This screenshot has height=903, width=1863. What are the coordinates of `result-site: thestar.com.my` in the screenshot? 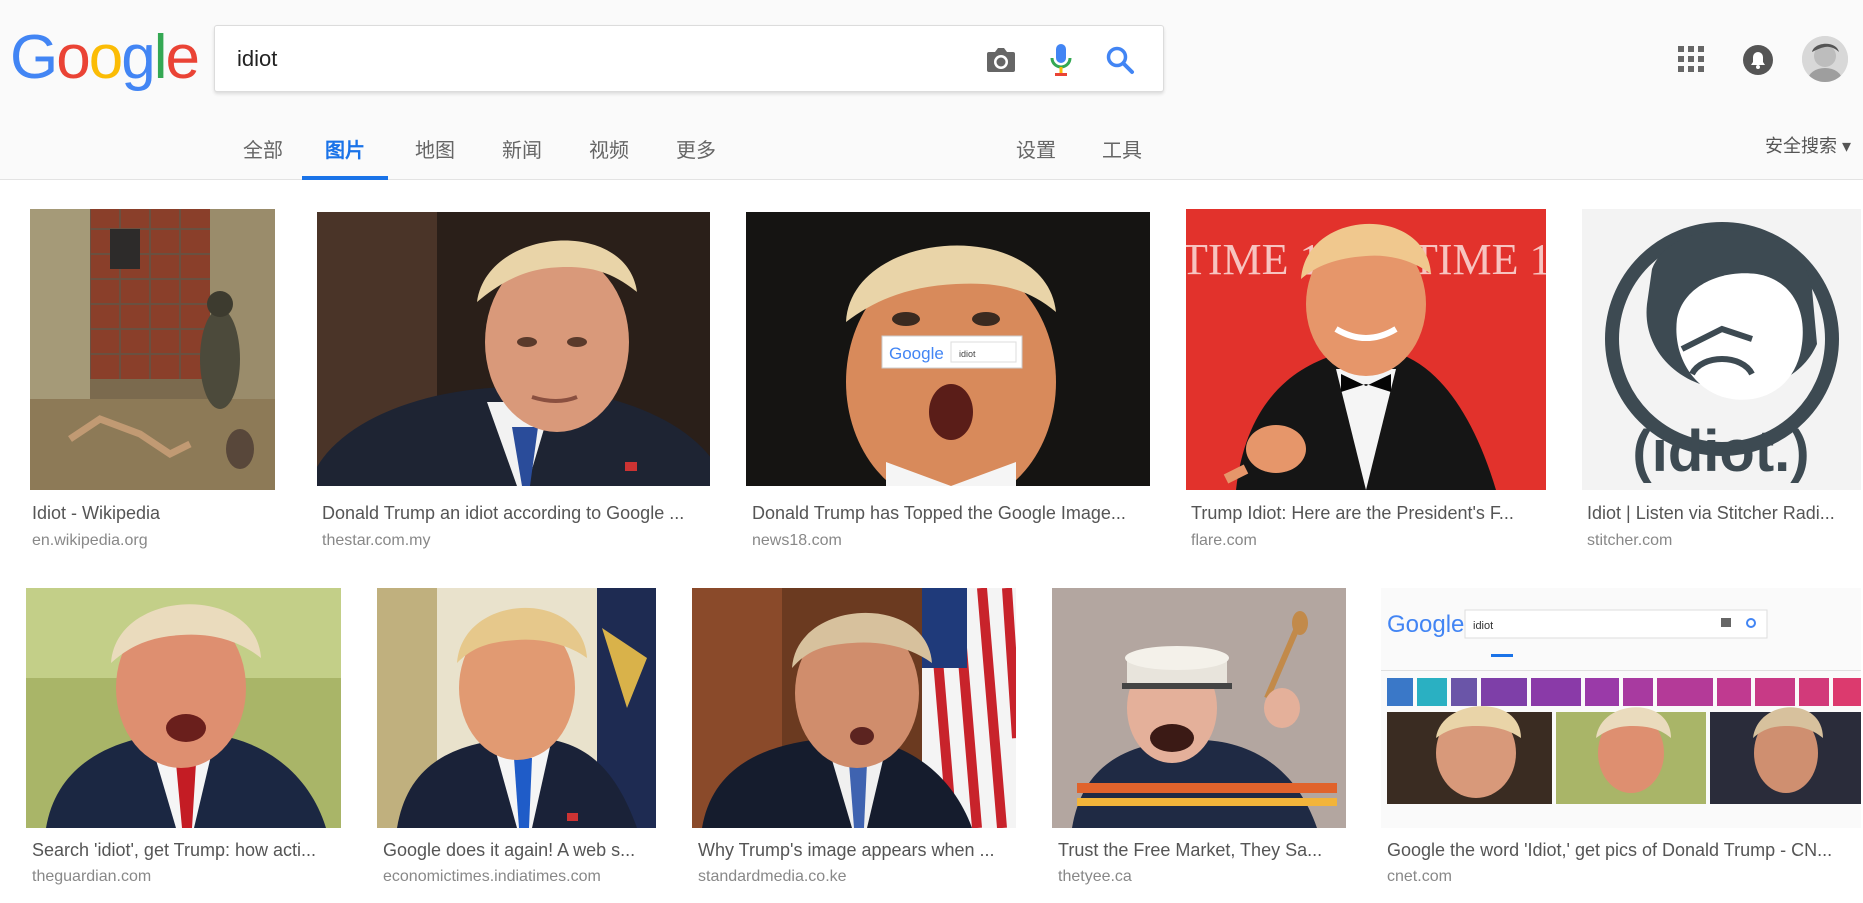 It's located at (376, 540).